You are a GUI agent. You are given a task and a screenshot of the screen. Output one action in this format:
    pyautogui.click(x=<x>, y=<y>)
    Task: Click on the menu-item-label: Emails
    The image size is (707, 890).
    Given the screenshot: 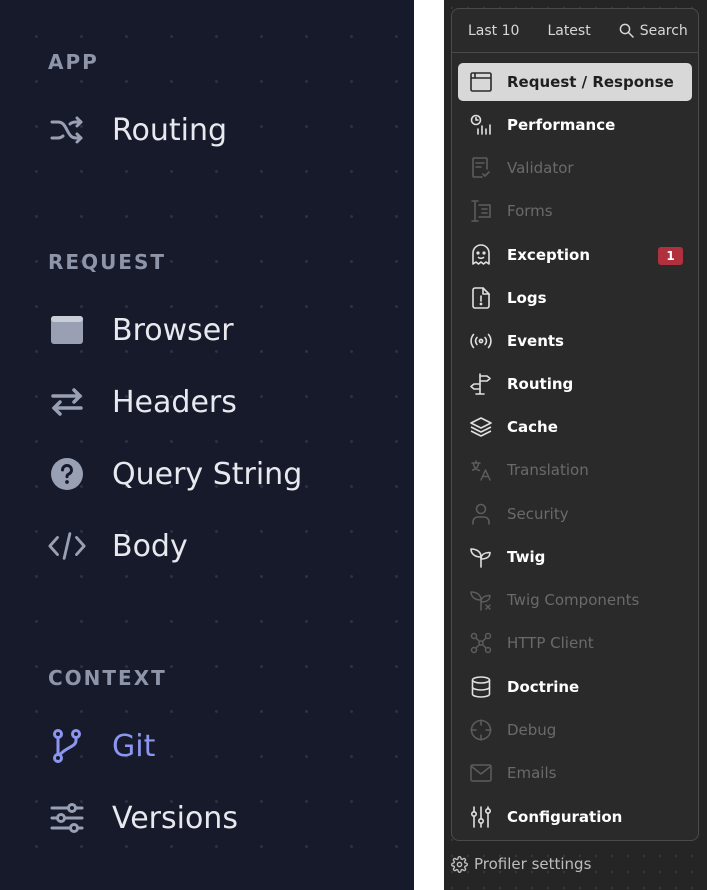 What is the action you would take?
    pyautogui.click(x=532, y=773)
    